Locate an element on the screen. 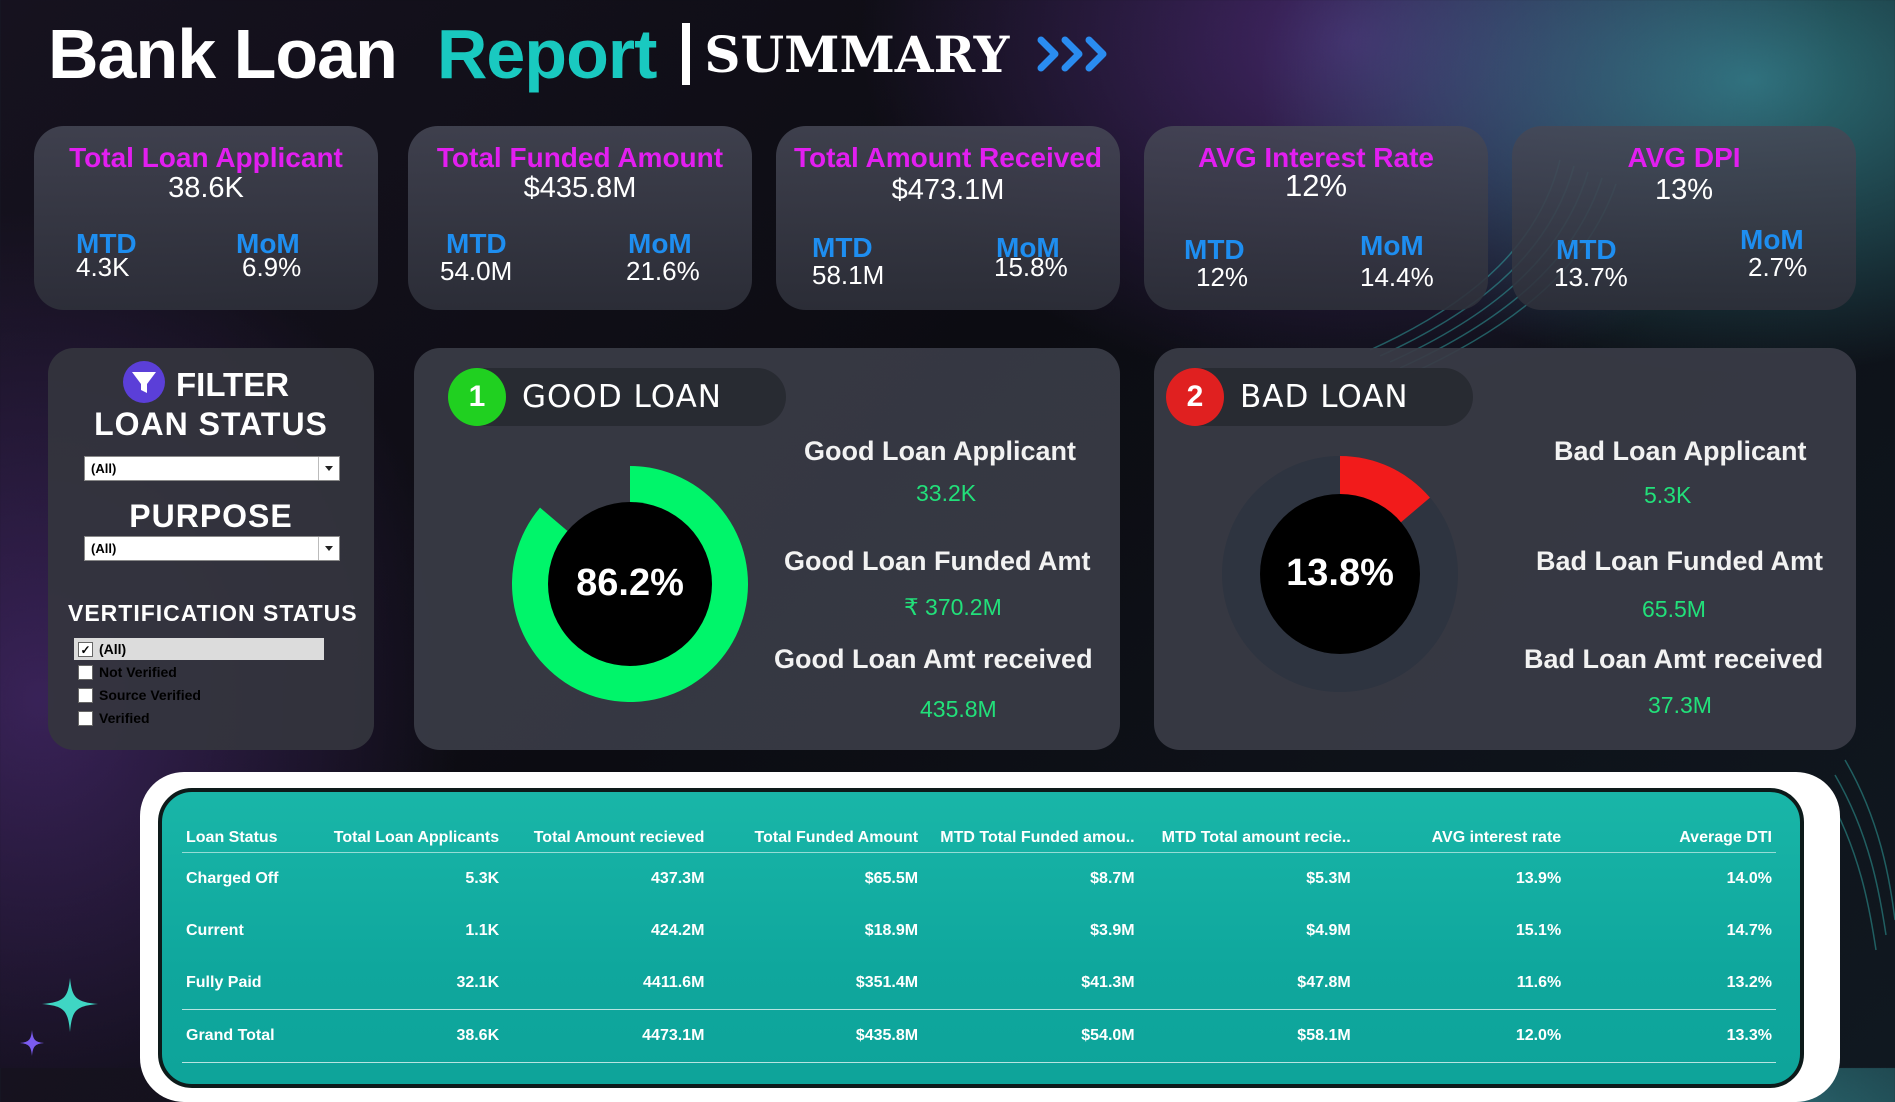  kpi-mtd-value: 13.7% is located at coordinates (1591, 277).